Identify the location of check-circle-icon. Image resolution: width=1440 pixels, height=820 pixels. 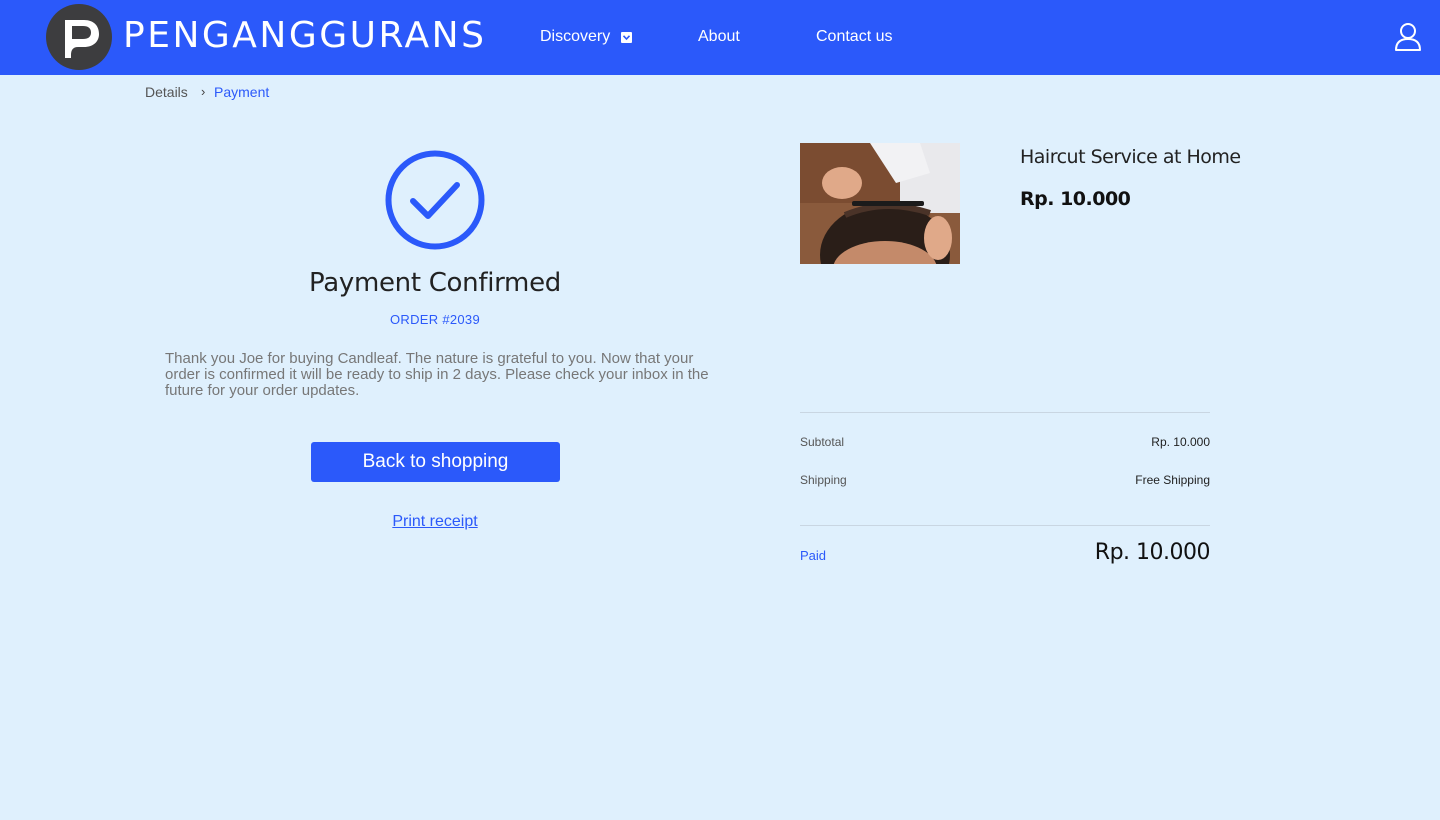
(435, 200).